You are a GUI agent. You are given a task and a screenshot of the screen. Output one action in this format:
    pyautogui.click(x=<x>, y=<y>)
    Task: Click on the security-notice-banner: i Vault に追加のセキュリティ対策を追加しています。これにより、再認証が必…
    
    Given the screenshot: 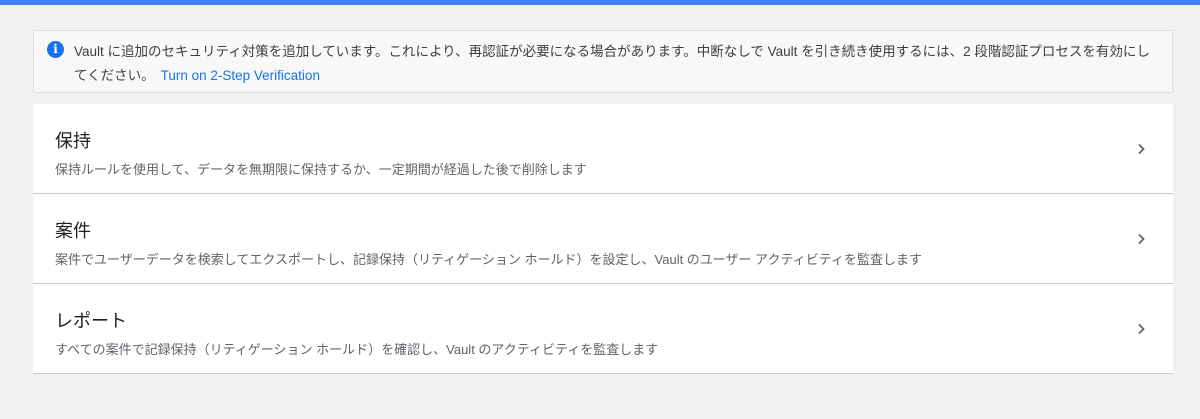 What is the action you would take?
    pyautogui.click(x=603, y=61)
    